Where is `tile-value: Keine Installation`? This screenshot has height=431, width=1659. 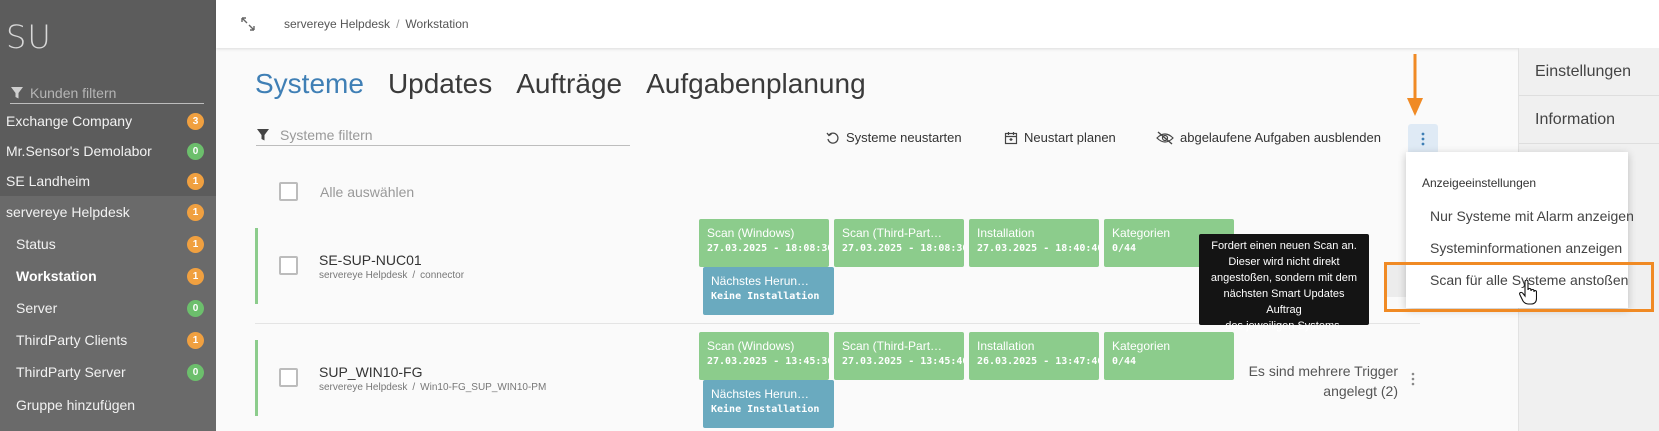 tile-value: Keine Installation is located at coordinates (765, 296).